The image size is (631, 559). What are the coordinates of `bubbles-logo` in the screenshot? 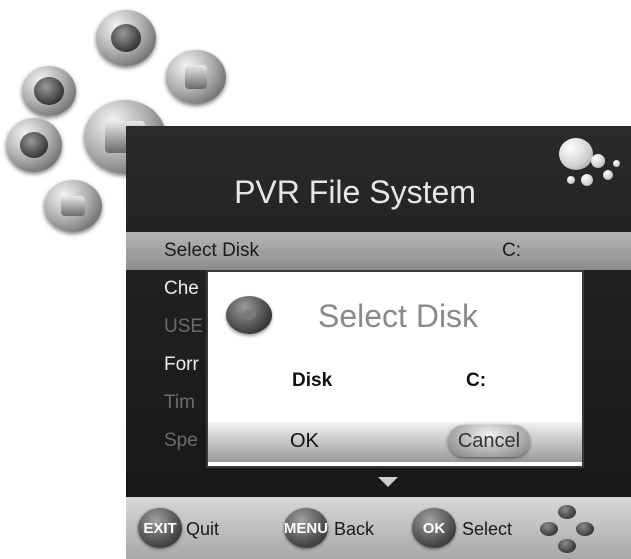 It's located at (585, 165).